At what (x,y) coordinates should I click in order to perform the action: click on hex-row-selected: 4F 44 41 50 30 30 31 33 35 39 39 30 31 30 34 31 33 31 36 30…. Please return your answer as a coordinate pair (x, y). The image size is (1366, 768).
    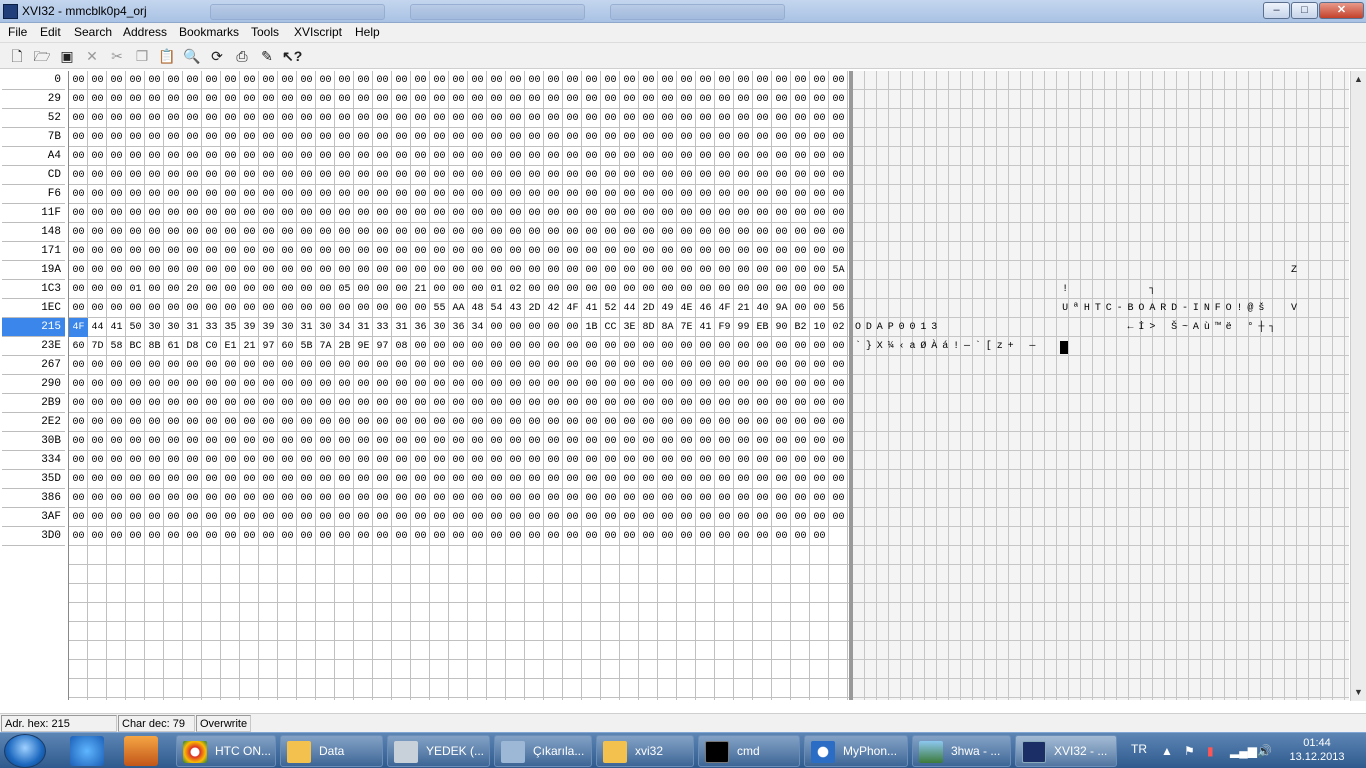
    Looking at the image, I should click on (458, 327).